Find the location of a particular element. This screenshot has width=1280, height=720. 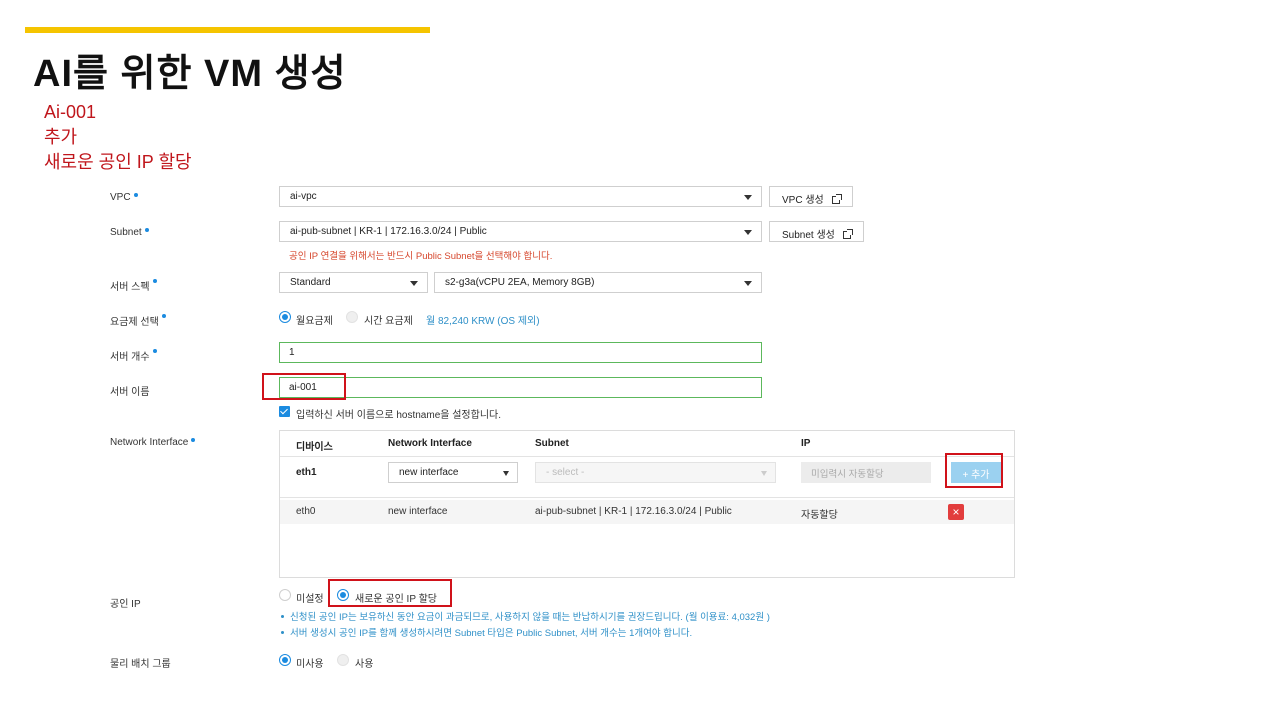

interface-cell: new interface is located at coordinates (418, 511).